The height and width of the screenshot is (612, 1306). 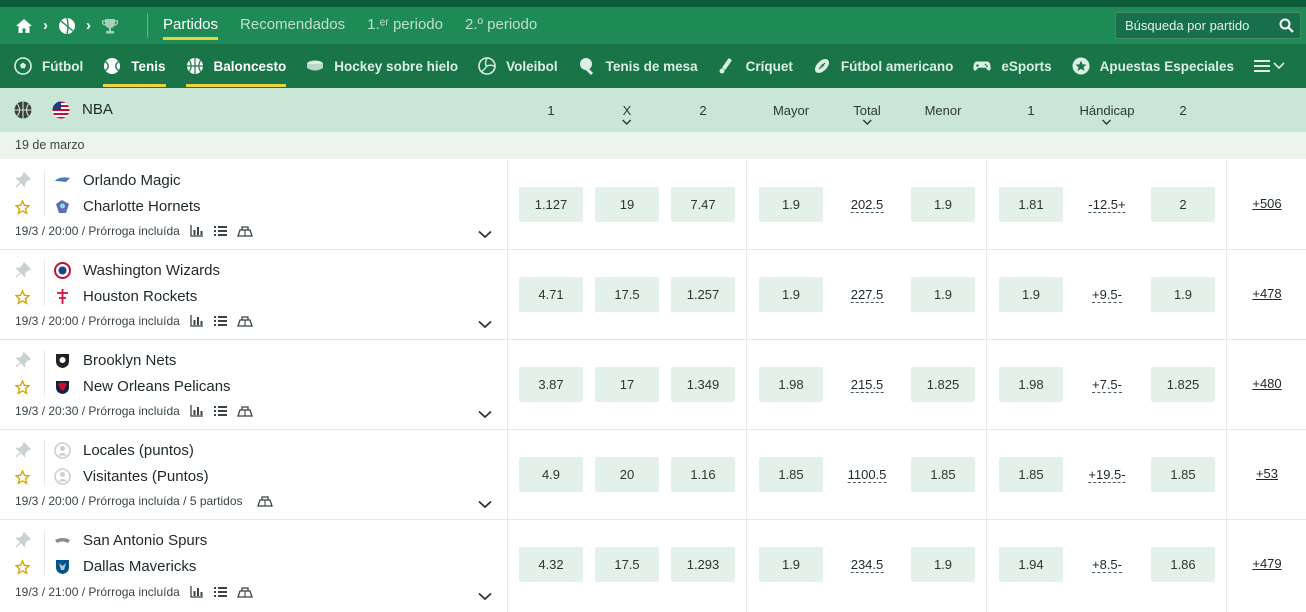 What do you see at coordinates (627, 114) in the screenshot?
I see `column-header-x: X` at bounding box center [627, 114].